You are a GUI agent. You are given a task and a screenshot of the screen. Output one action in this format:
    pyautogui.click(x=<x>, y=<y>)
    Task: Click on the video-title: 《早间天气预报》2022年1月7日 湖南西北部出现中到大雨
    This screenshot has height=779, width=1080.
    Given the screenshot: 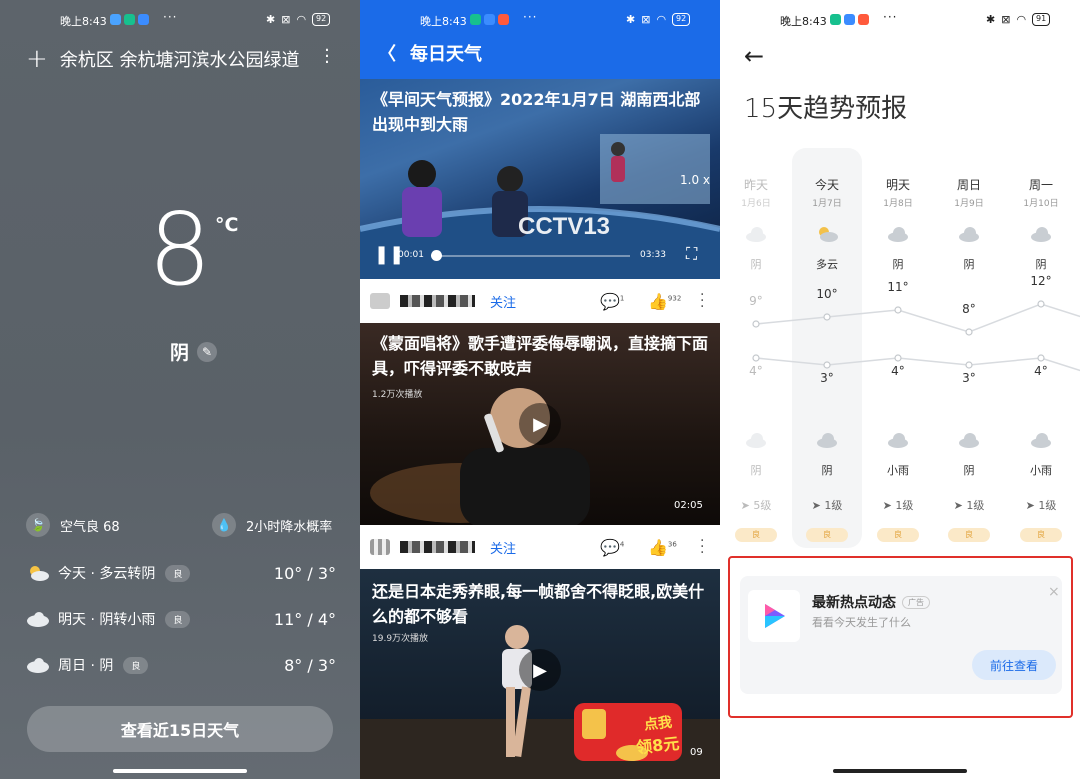 What is the action you would take?
    pyautogui.click(x=536, y=112)
    